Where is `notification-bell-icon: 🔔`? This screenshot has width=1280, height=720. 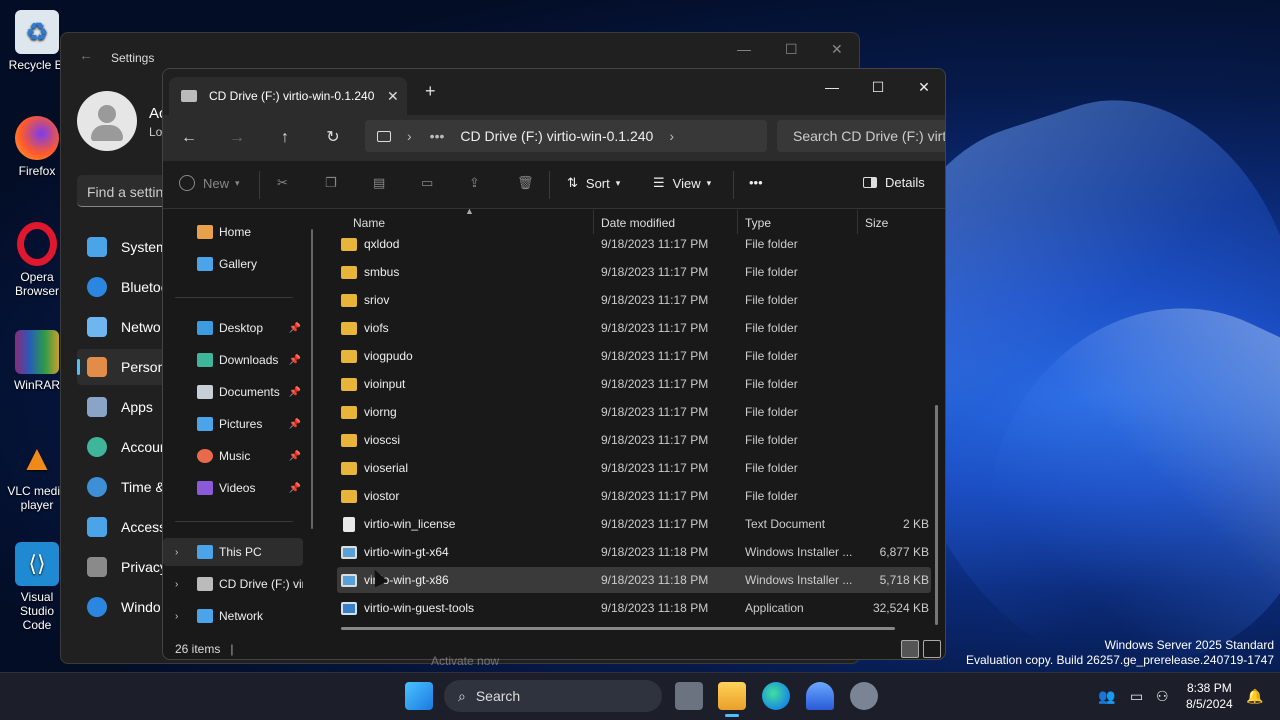
notification-bell-icon: 🔔 is located at coordinates (1254, 696).